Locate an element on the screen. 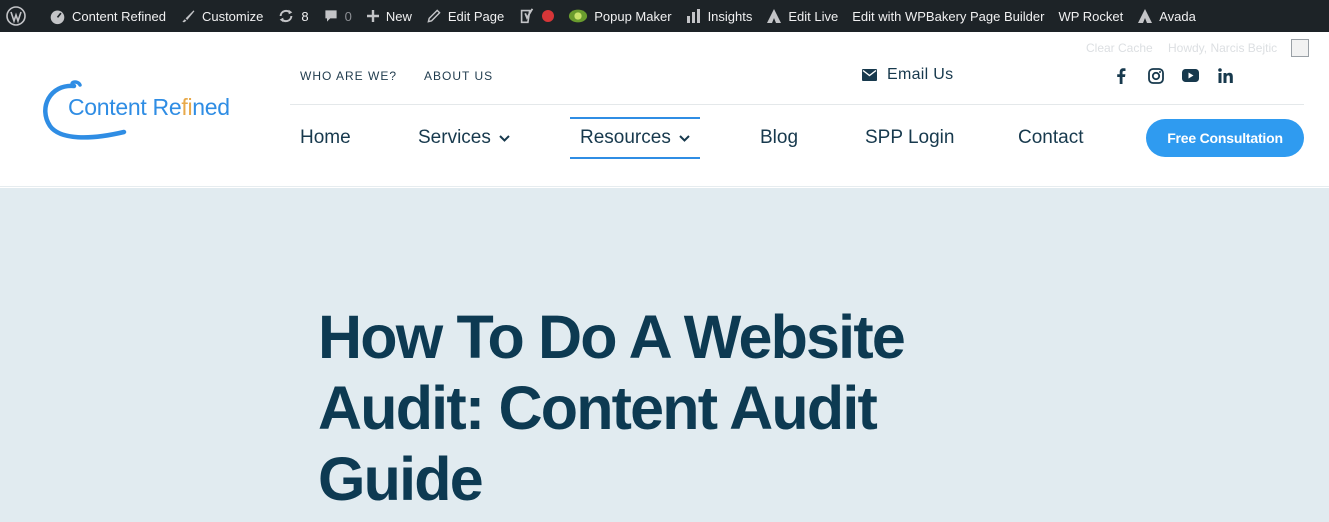 Image resolution: width=1329 pixels, height=522 pixels. youtube-icon is located at coordinates (1190, 75).